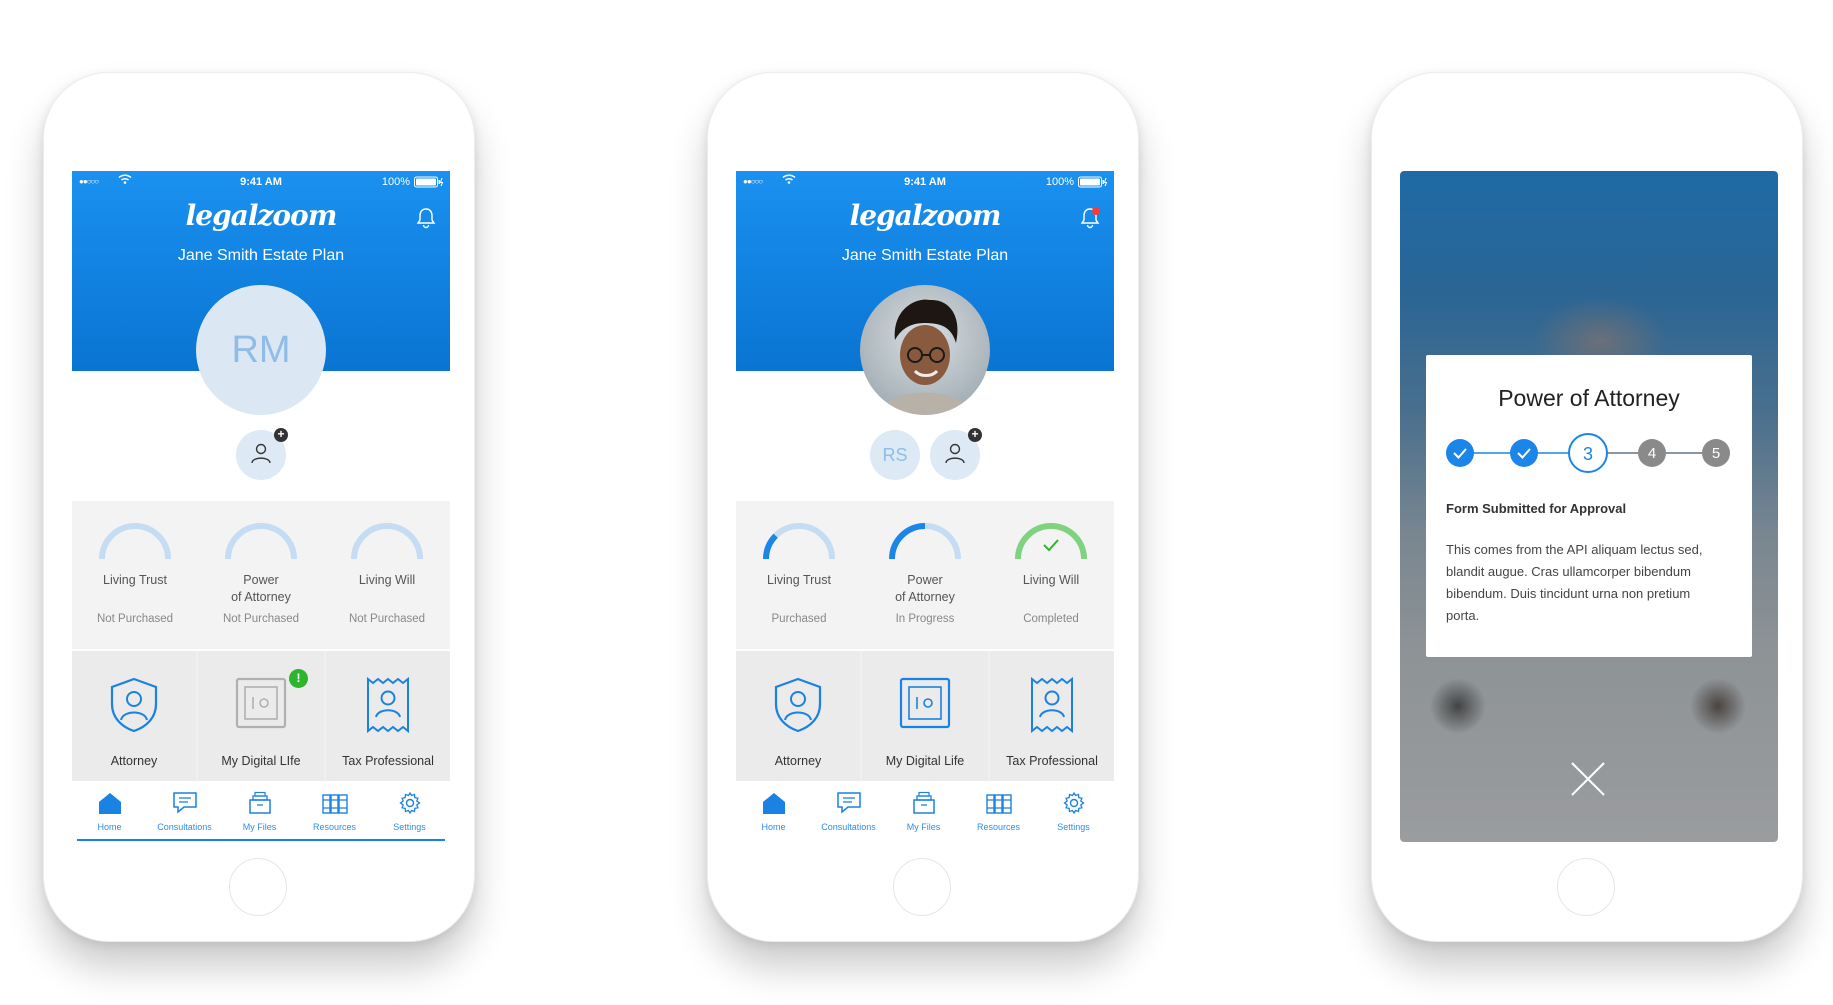  I want to click on step-indicator: 3 4 5, so click(1588, 453).